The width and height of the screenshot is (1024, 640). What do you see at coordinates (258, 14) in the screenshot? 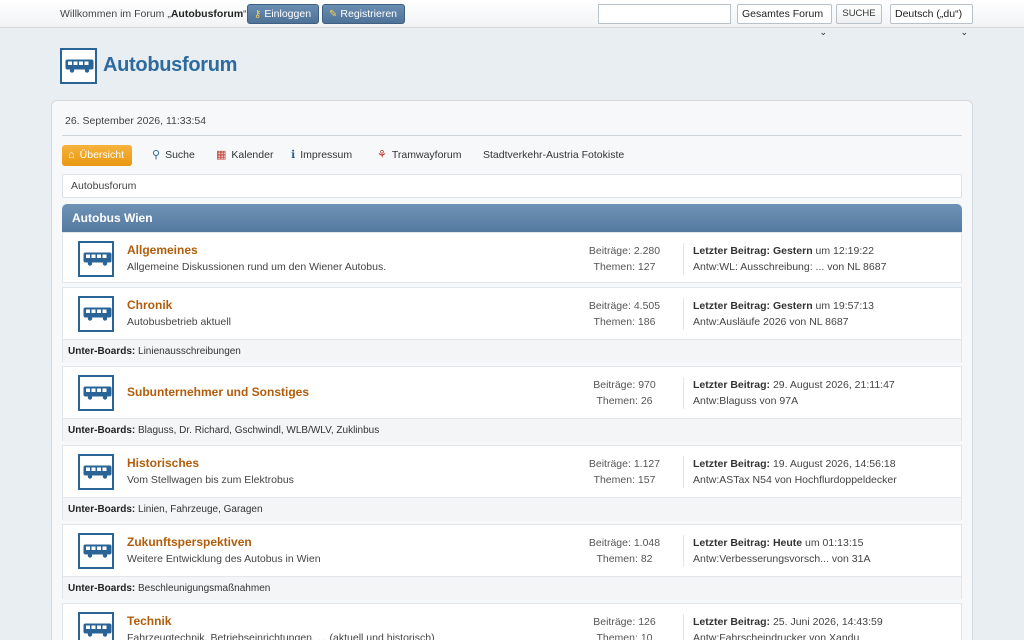
I see `key-icon: ⚷` at bounding box center [258, 14].